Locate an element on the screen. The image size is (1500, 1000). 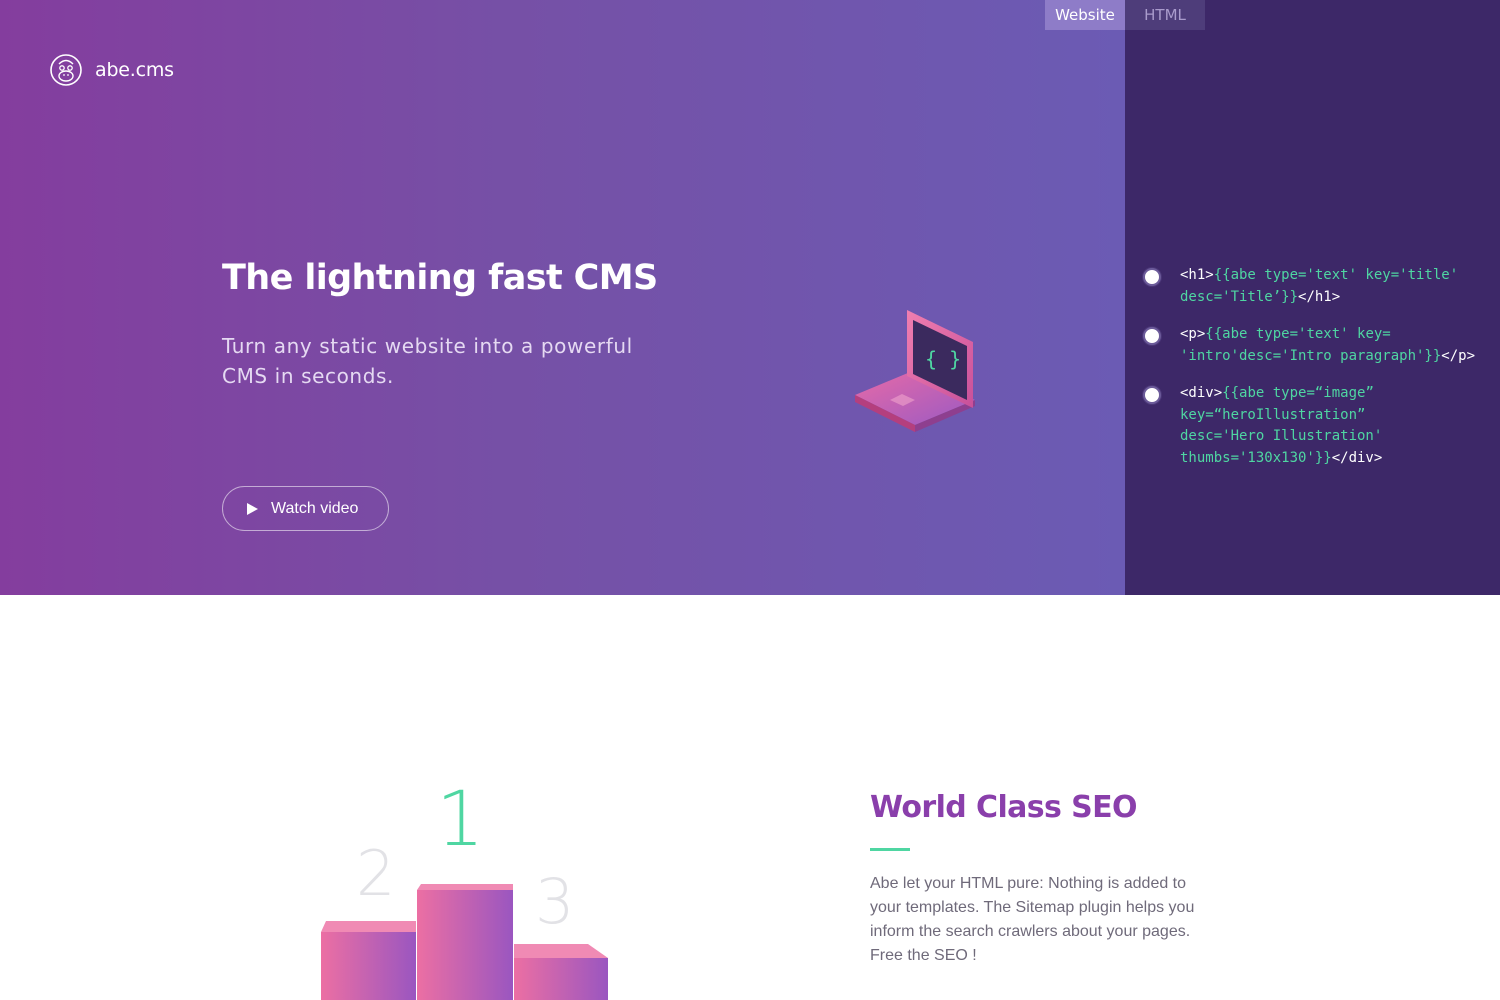
code-open-tag: <p> is located at coordinates (1193, 334).